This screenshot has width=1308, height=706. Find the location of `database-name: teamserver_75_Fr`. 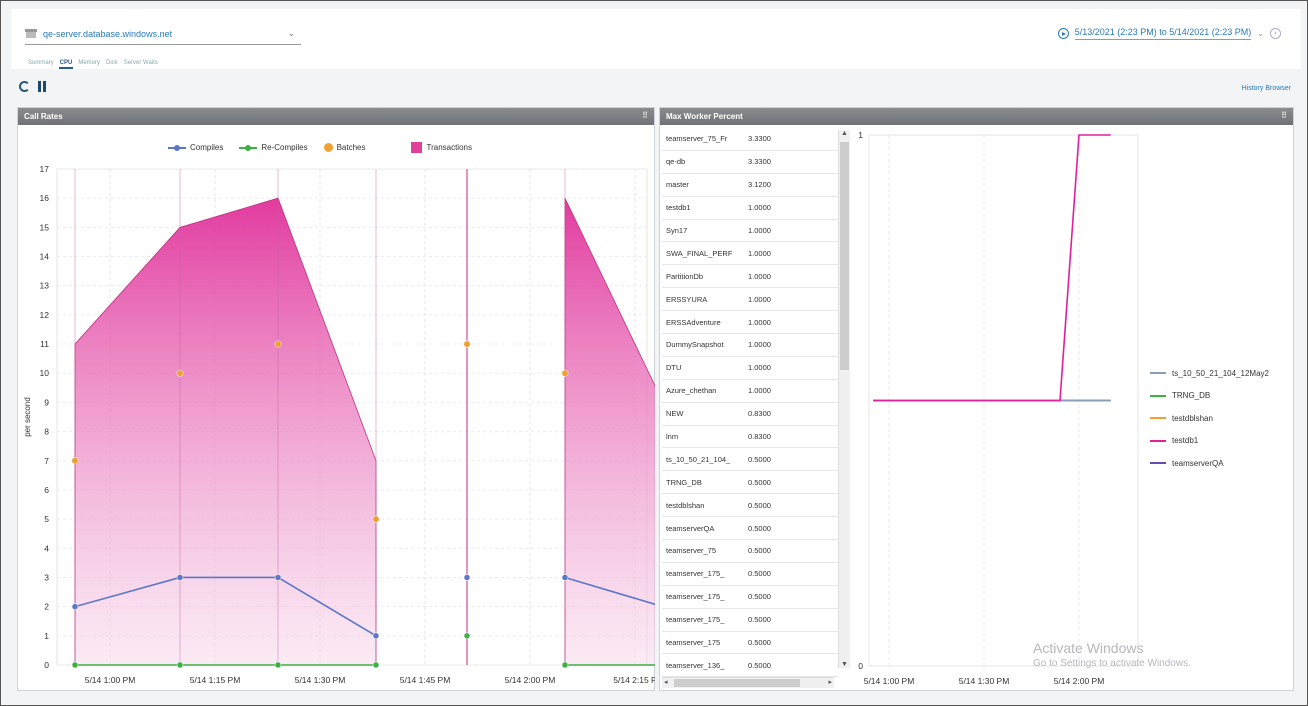

database-name: teamserver_75_Fr is located at coordinates (697, 139).